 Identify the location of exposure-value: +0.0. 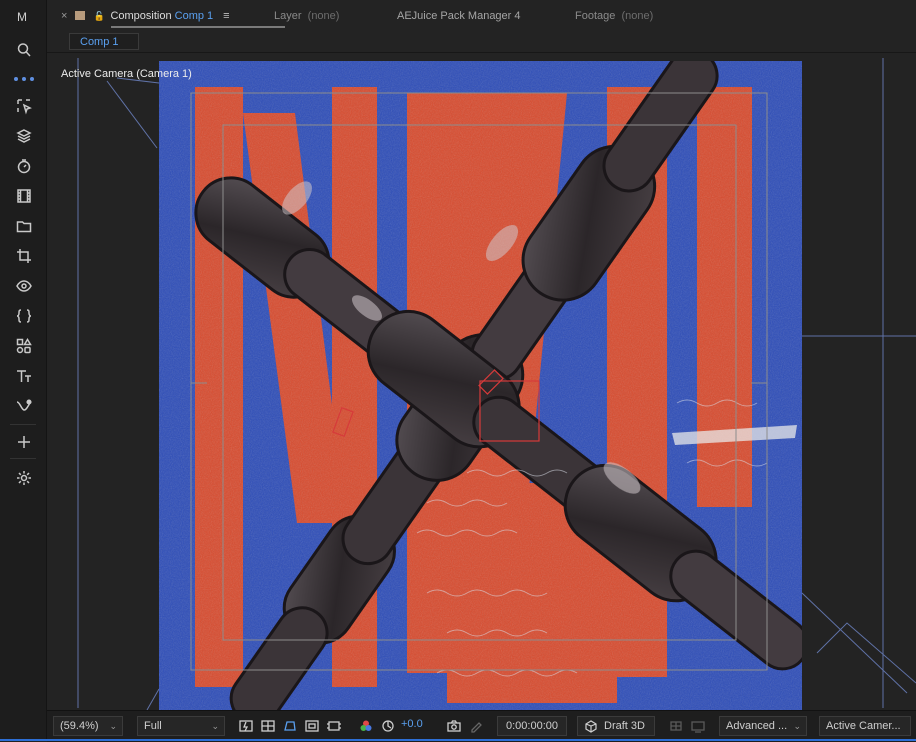
(412, 724).